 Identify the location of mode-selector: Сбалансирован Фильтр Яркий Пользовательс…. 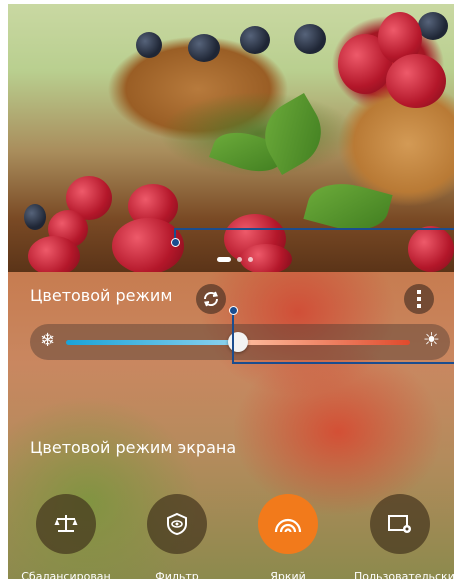
(231, 536).